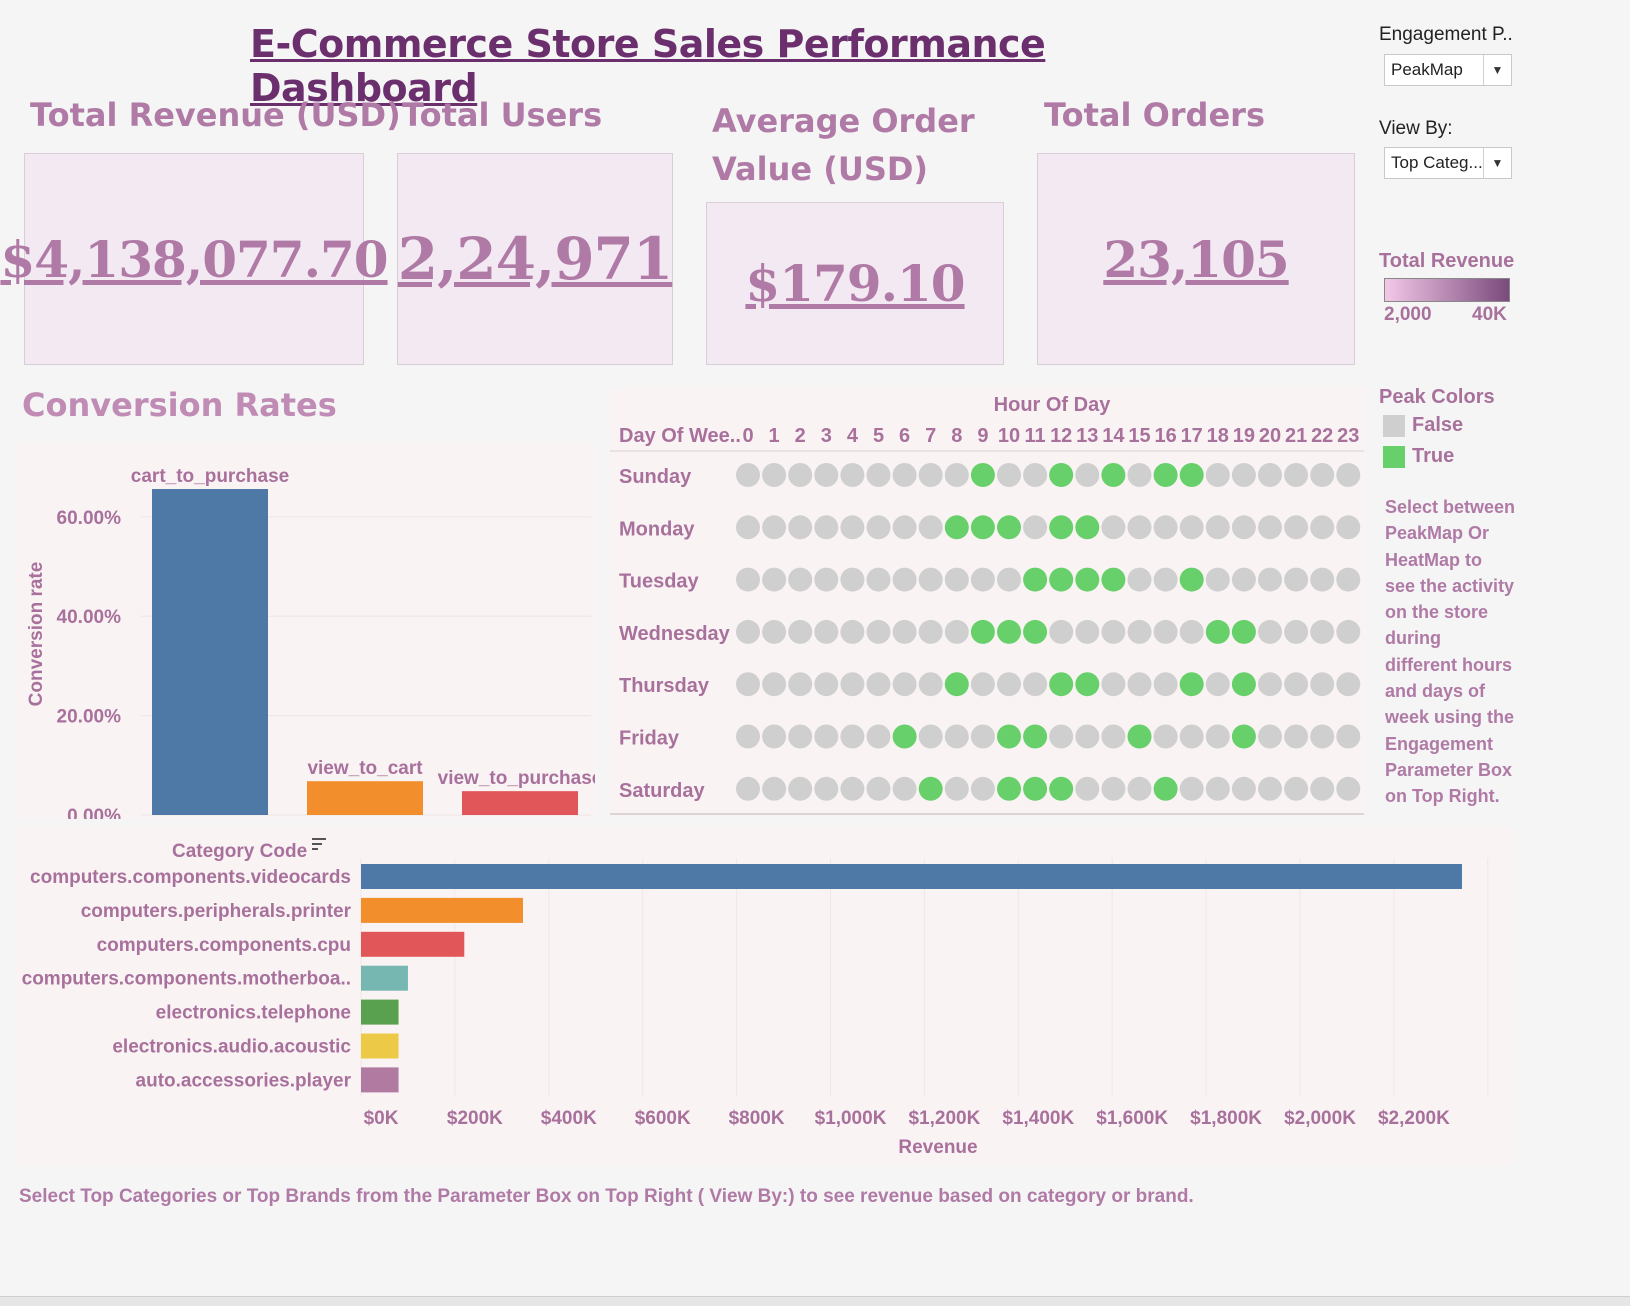  I want to click on aov-card: $179.10, so click(855, 283).